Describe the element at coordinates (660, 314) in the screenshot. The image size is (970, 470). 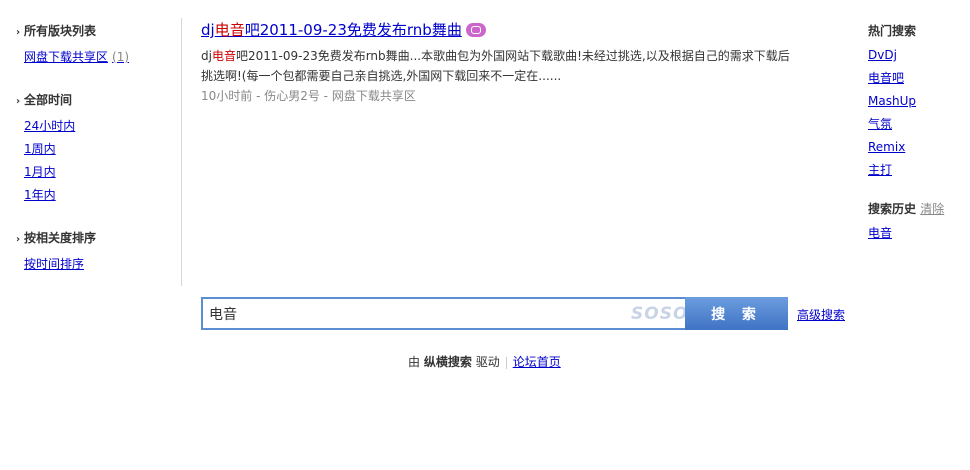
I see `soso-logo: SOSO` at that location.